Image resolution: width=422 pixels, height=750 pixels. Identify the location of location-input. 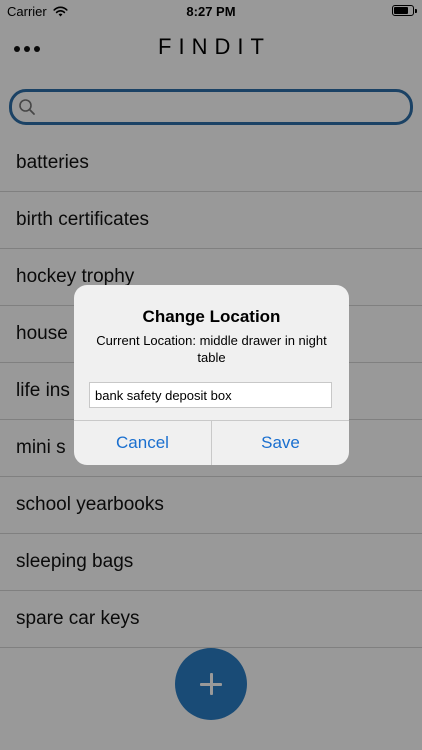
(210, 395).